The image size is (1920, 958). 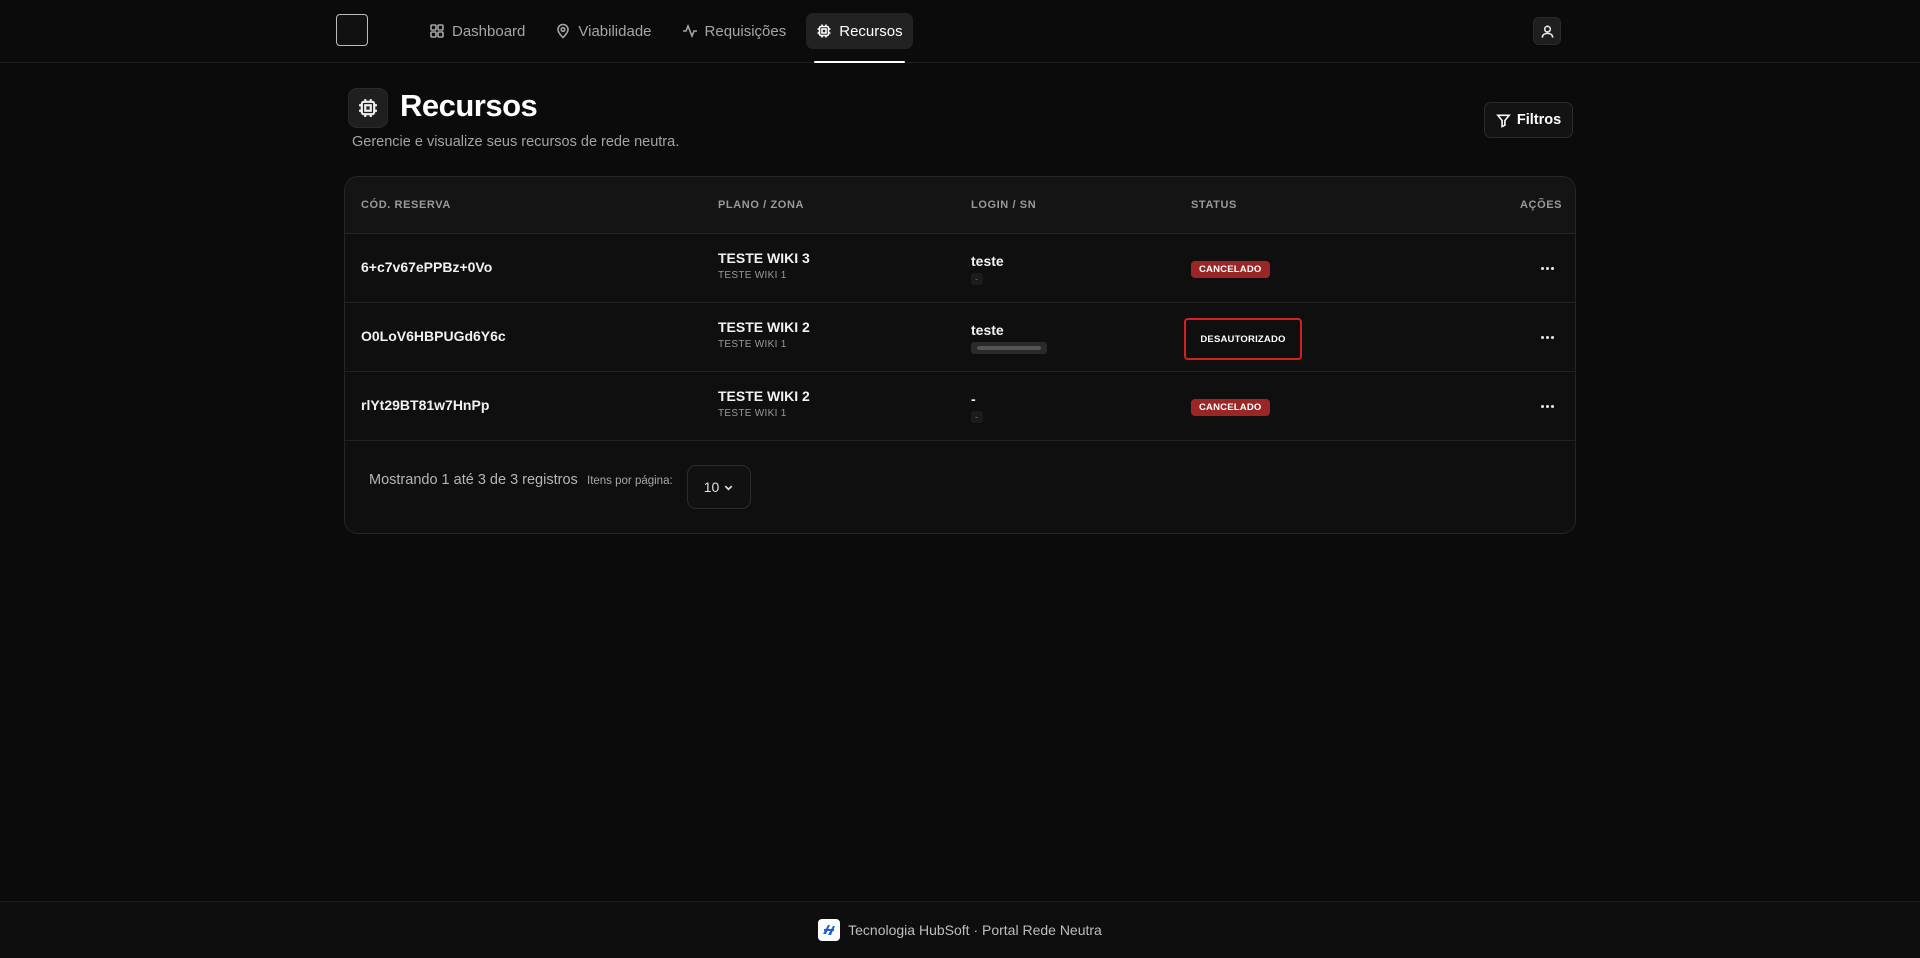 What do you see at coordinates (829, 930) in the screenshot?
I see `hubsoft-logo-icon` at bounding box center [829, 930].